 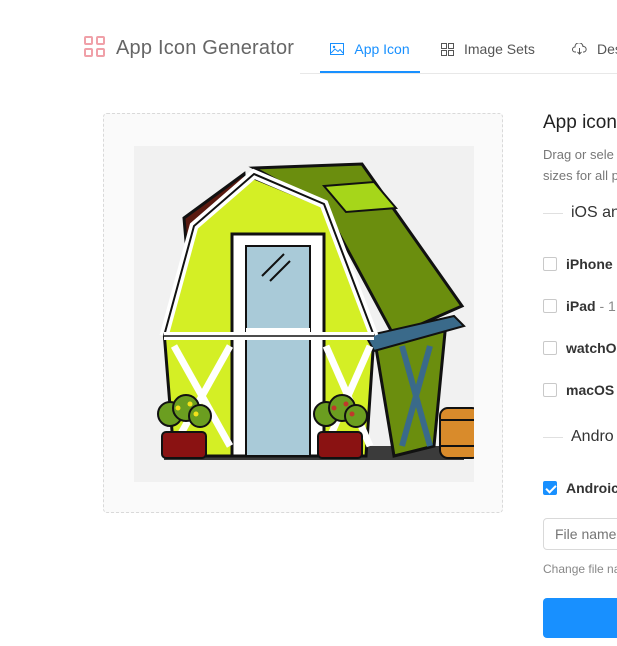 What do you see at coordinates (590, 390) in the screenshot?
I see `checkbox-label: macOS` at bounding box center [590, 390].